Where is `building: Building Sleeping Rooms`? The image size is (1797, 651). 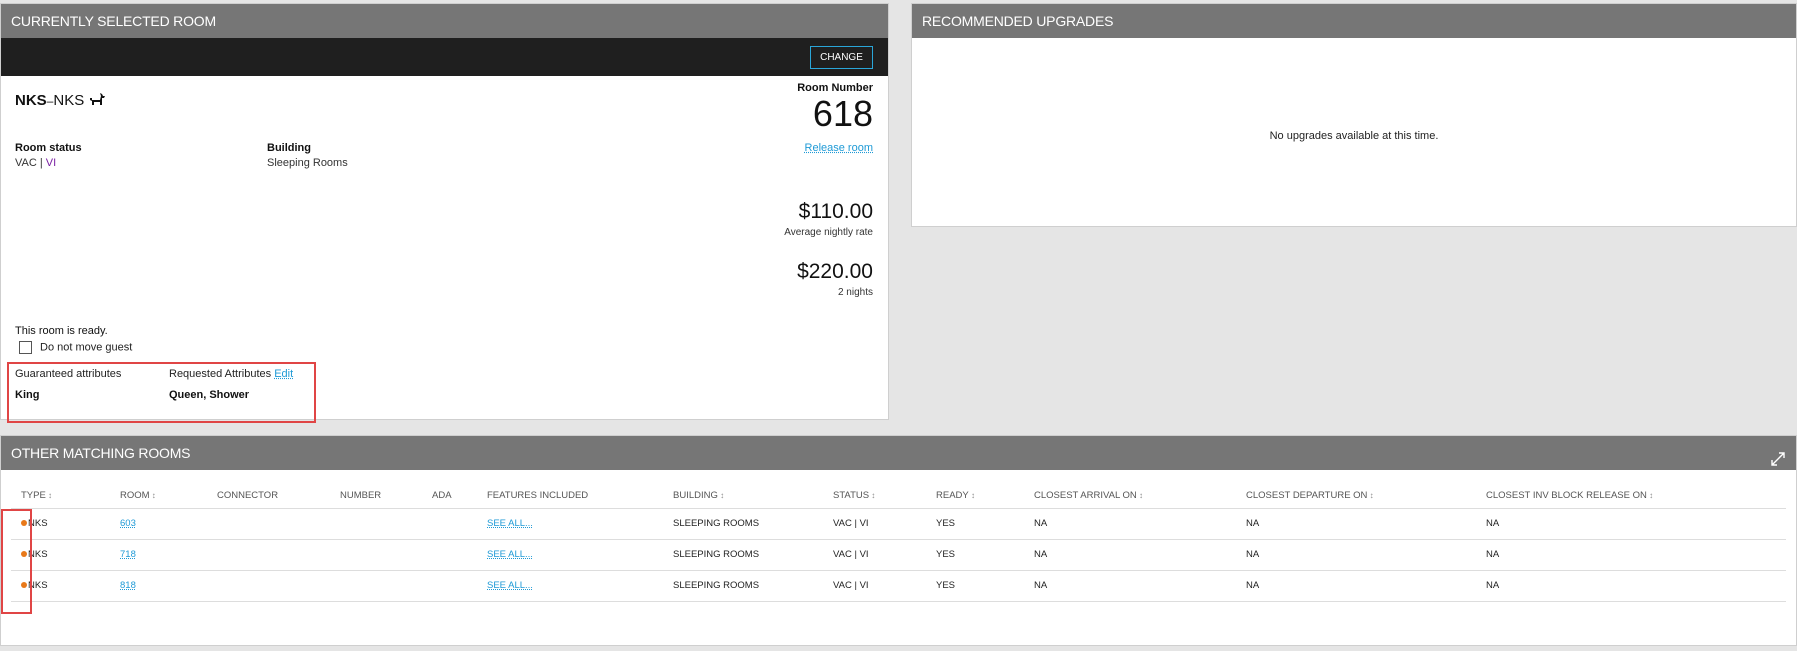 building: Building Sleeping Rooms is located at coordinates (307, 155).